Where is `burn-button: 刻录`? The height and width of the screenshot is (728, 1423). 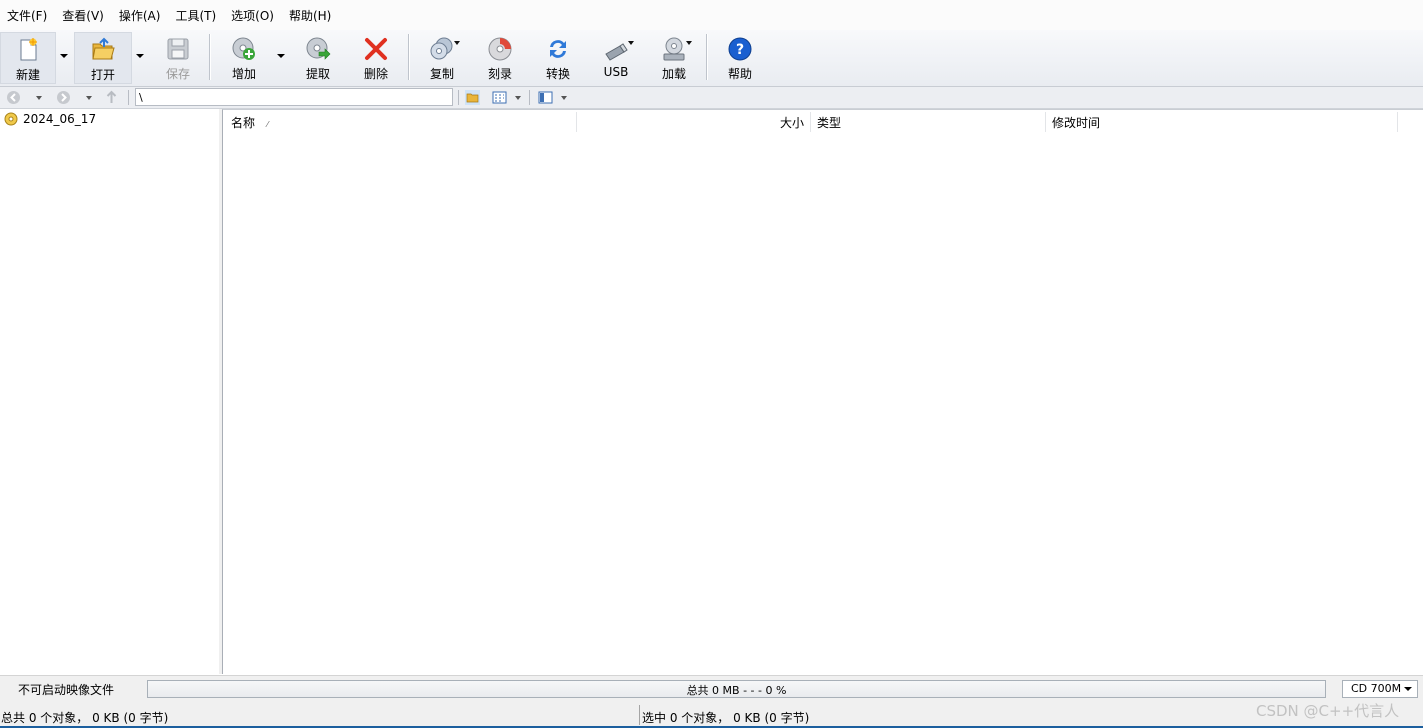 burn-button: 刻录 is located at coordinates (500, 58).